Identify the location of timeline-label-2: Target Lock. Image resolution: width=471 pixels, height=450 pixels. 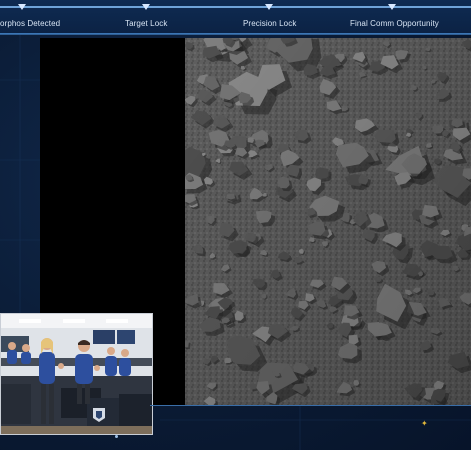
(146, 23).